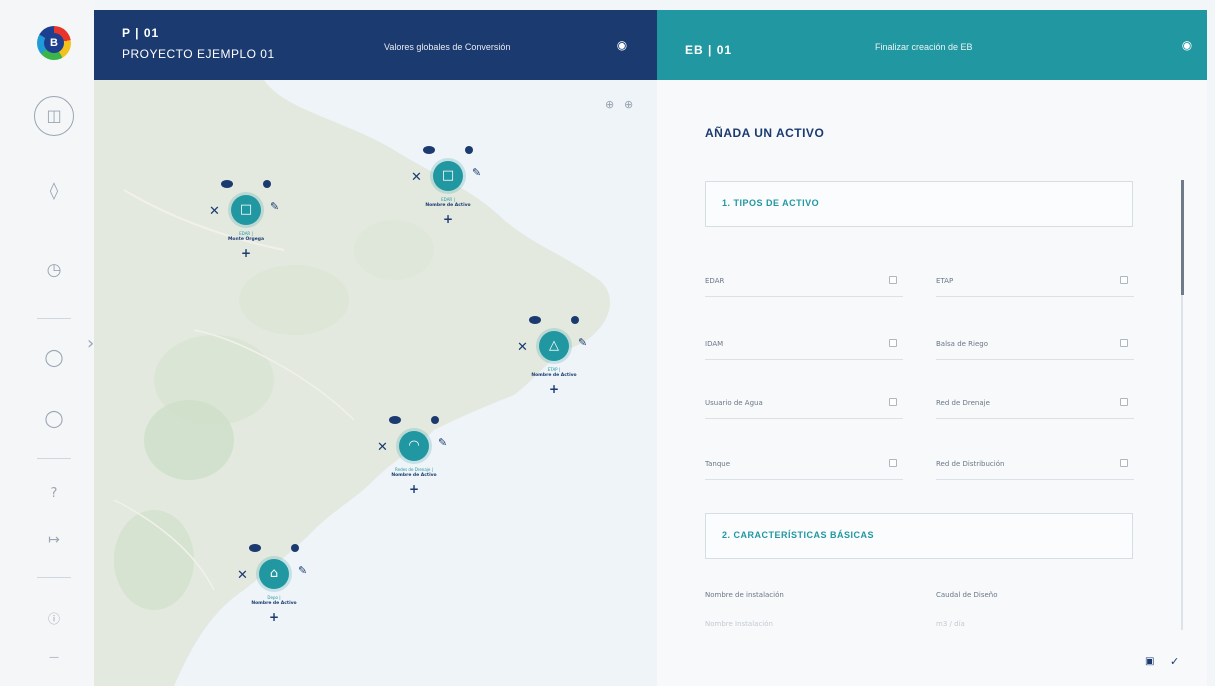 The height and width of the screenshot is (686, 1215). What do you see at coordinates (950, 624) in the screenshot?
I see `design-flow-input: m3 / día` at bounding box center [950, 624].